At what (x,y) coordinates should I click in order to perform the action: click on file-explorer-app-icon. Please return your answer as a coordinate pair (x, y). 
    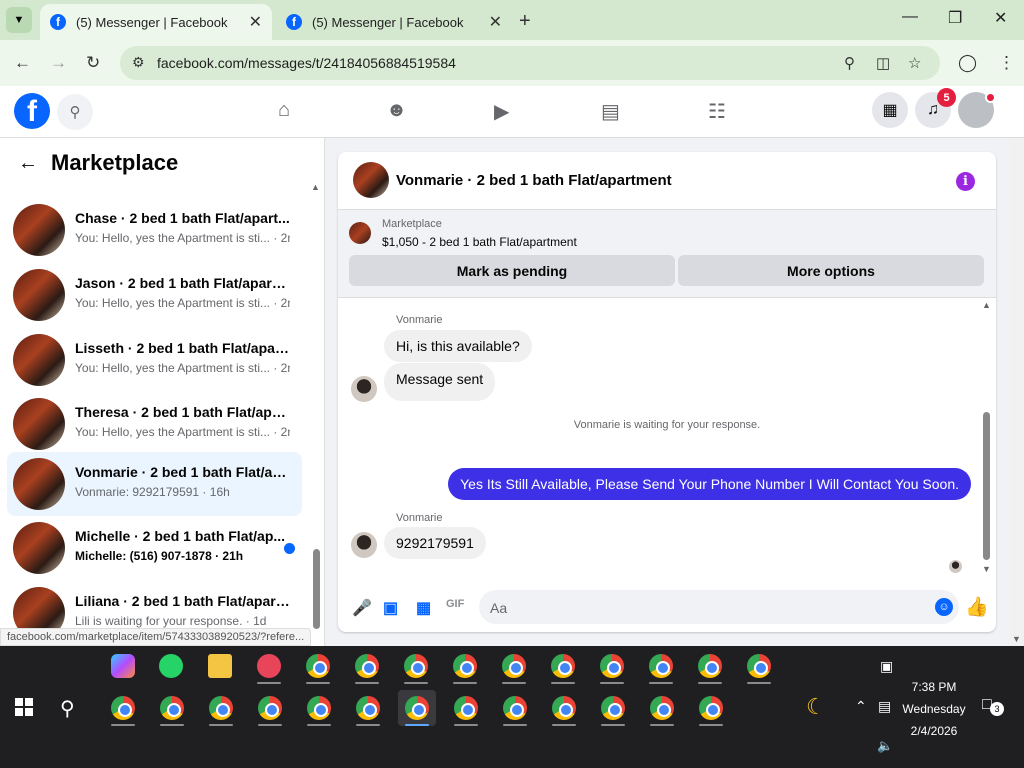
    Looking at the image, I should click on (220, 666).